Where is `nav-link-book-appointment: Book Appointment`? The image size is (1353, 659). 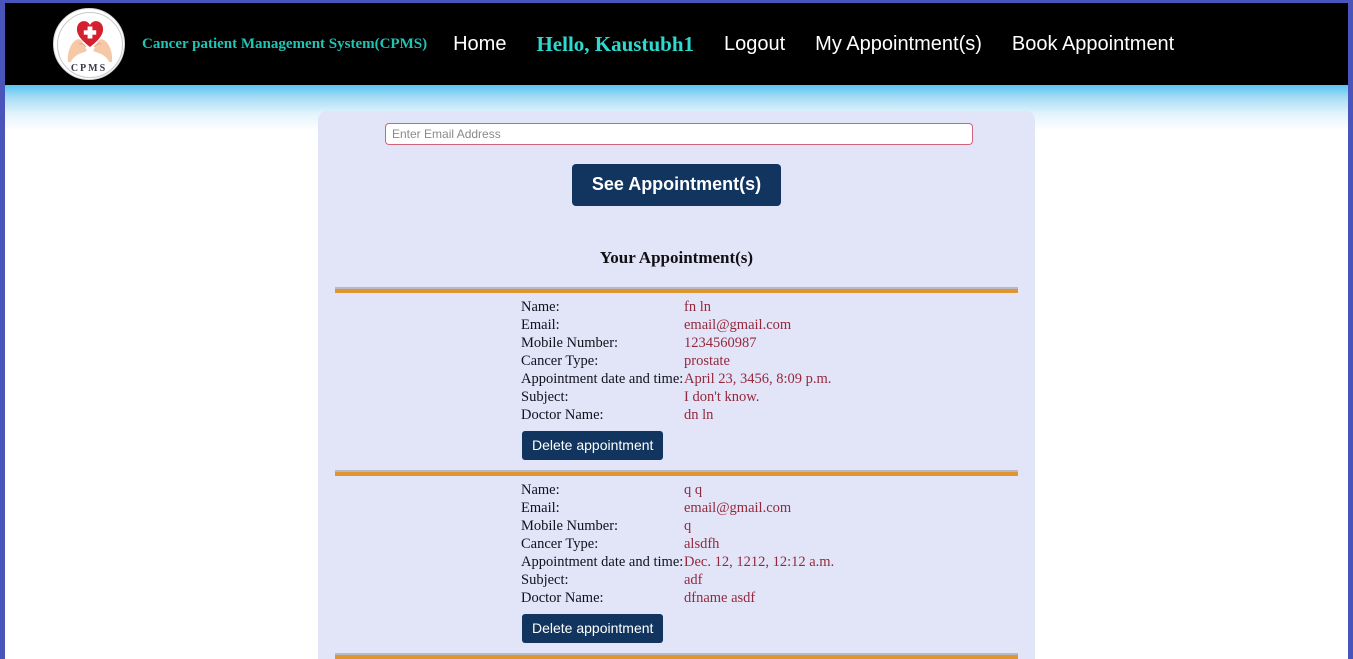 nav-link-book-appointment: Book Appointment is located at coordinates (1093, 44).